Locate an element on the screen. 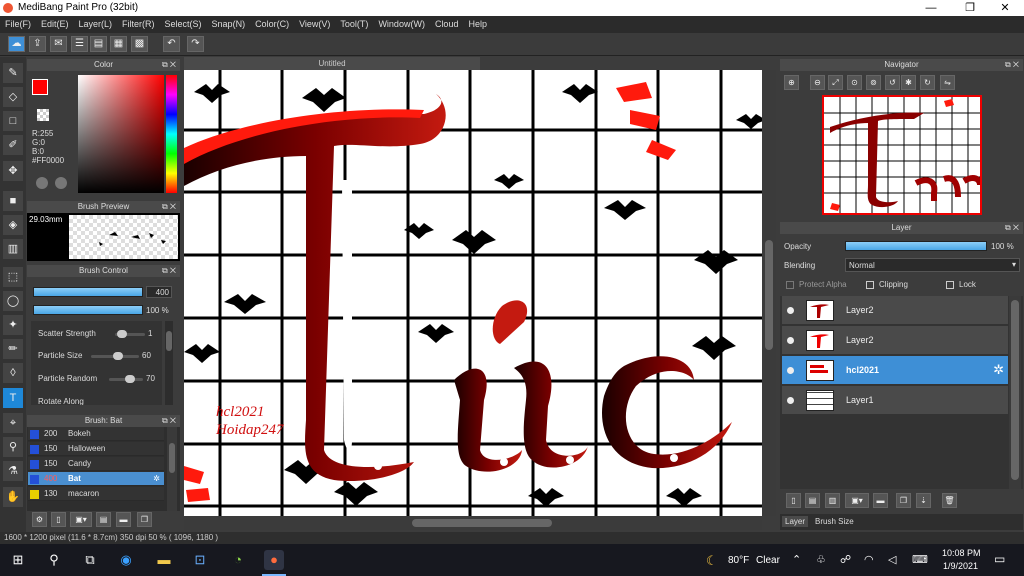 This screenshot has height=576, width=1024. rotate-right-icon: ↻ is located at coordinates (927, 82).